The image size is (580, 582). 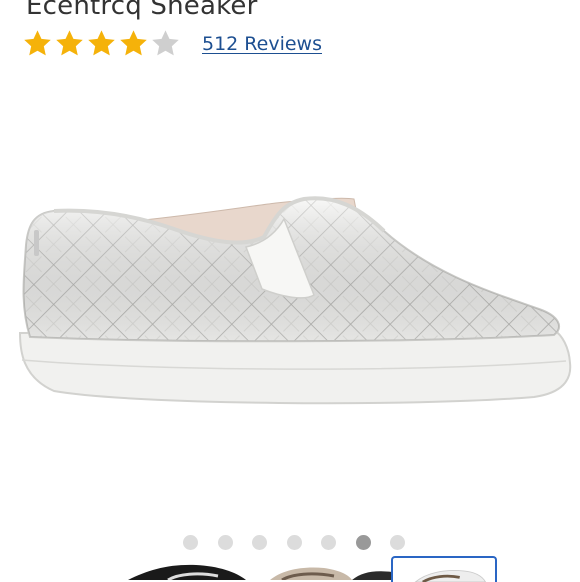 I want to click on thumbnail-strip, so click(x=290, y=569).